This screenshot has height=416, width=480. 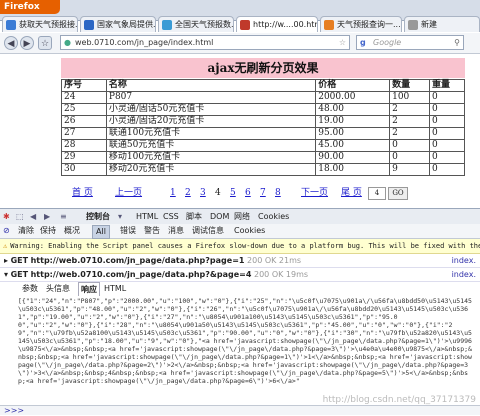 I want to click on page-icon, so click(x=245, y=25).